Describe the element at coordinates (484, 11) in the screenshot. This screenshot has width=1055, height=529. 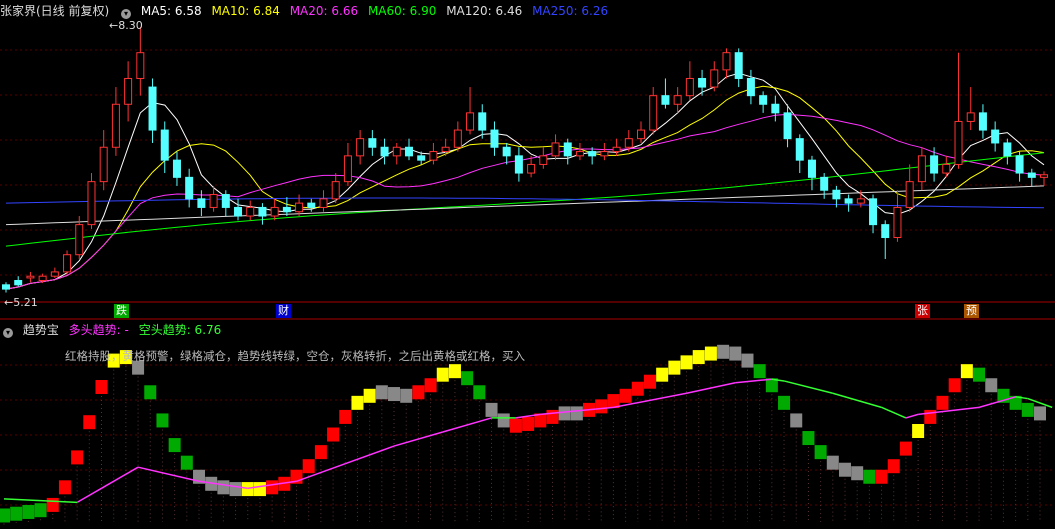
I see `ma120-label: MA120: 6.46` at that location.